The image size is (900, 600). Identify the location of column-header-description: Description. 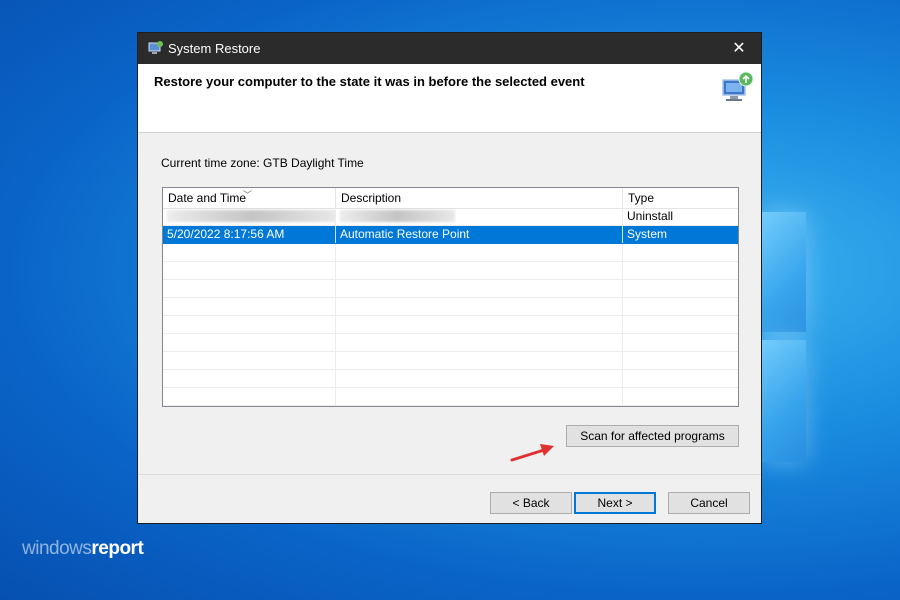
(479, 198).